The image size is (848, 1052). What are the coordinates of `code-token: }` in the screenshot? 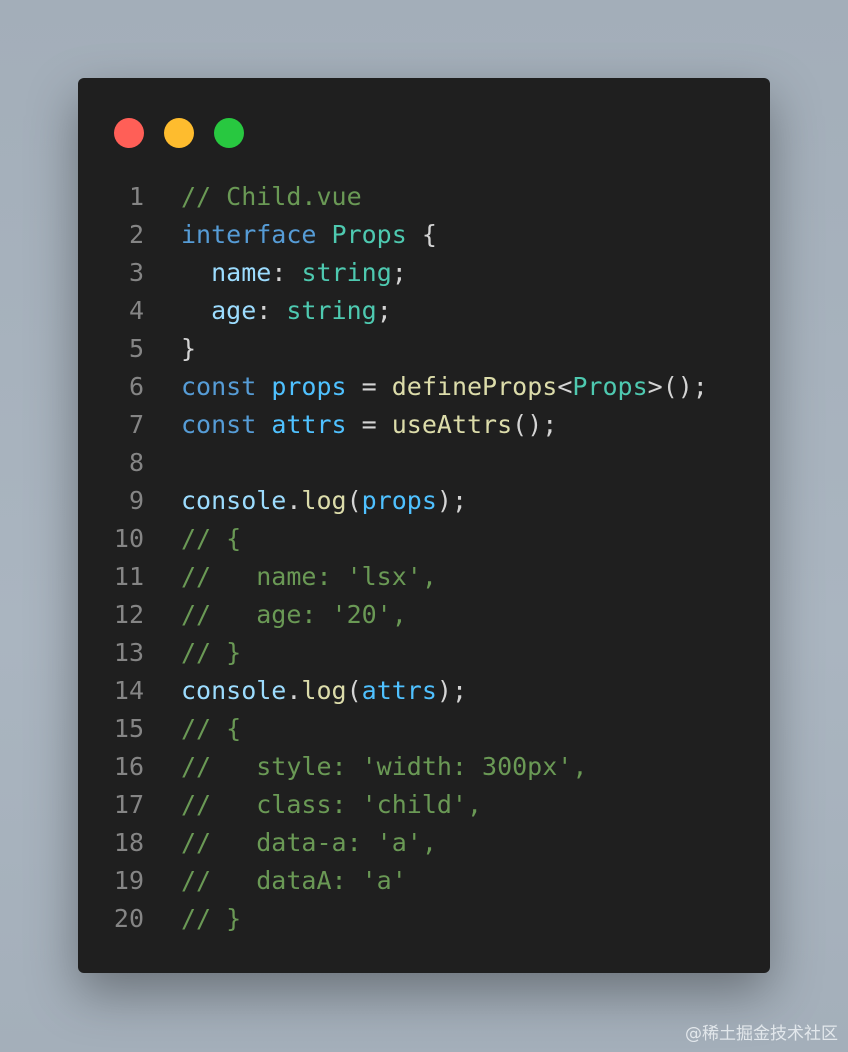 It's located at (189, 348).